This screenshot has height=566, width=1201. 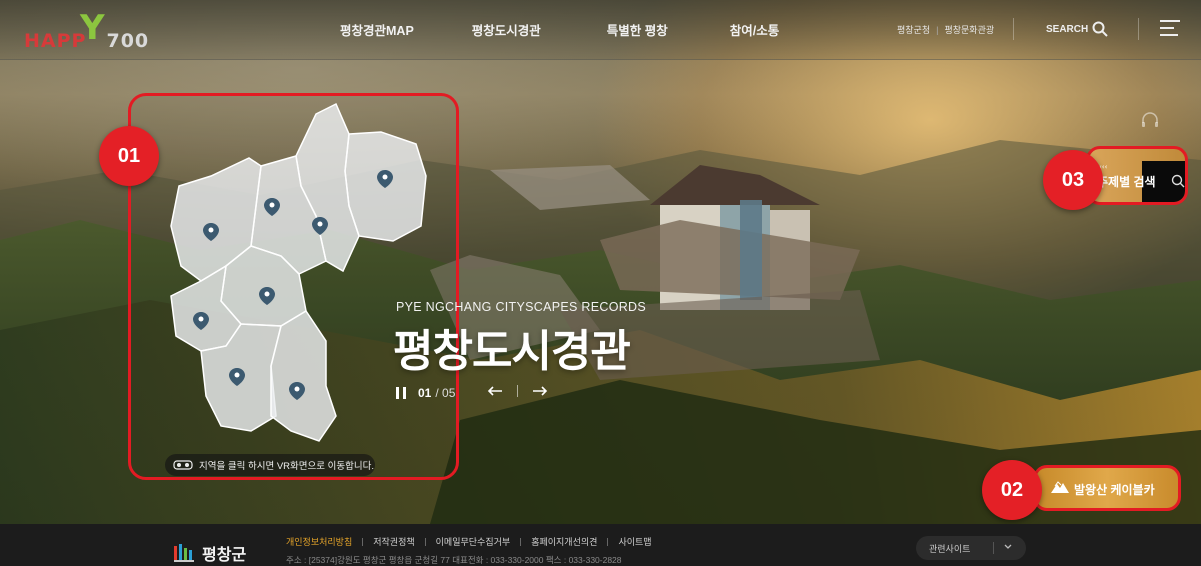 I want to click on search-button: SEARCH, so click(x=1077, y=29).